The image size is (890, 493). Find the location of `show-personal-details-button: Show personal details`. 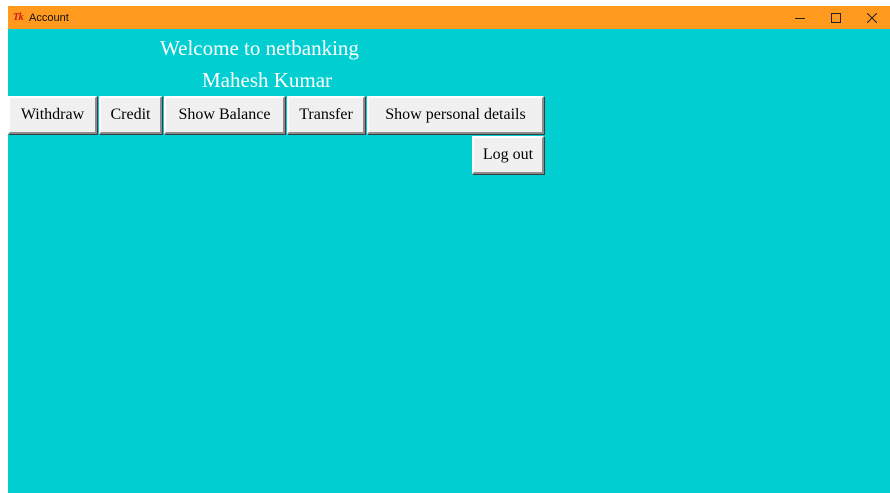

show-personal-details-button: Show personal details is located at coordinates (455, 115).